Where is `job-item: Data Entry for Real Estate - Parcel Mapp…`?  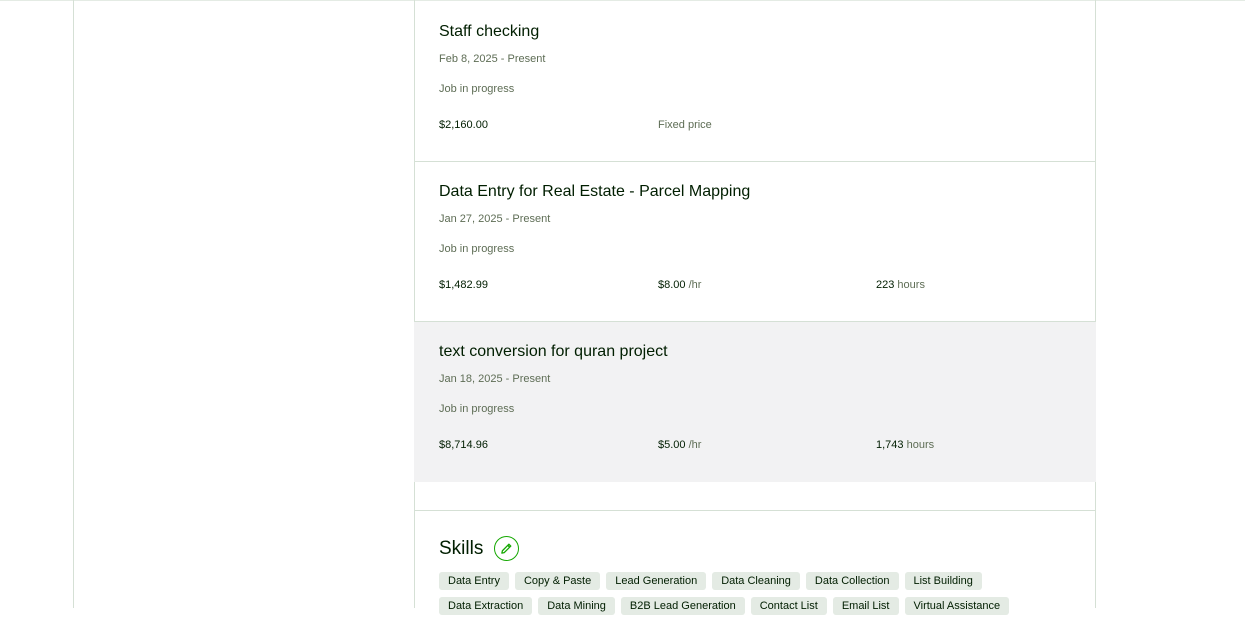
job-item: Data Entry for Real Estate - Parcel Mapp… is located at coordinates (755, 242).